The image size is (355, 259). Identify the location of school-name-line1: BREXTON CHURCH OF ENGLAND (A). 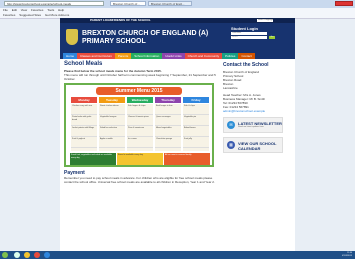
(145, 33).